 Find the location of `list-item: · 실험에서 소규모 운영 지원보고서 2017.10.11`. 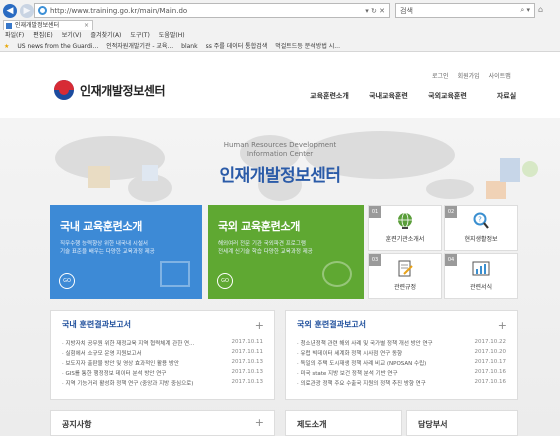

list-item: · 실험에서 소규모 운영 지원보고서 2017.10.11 is located at coordinates (162, 354).